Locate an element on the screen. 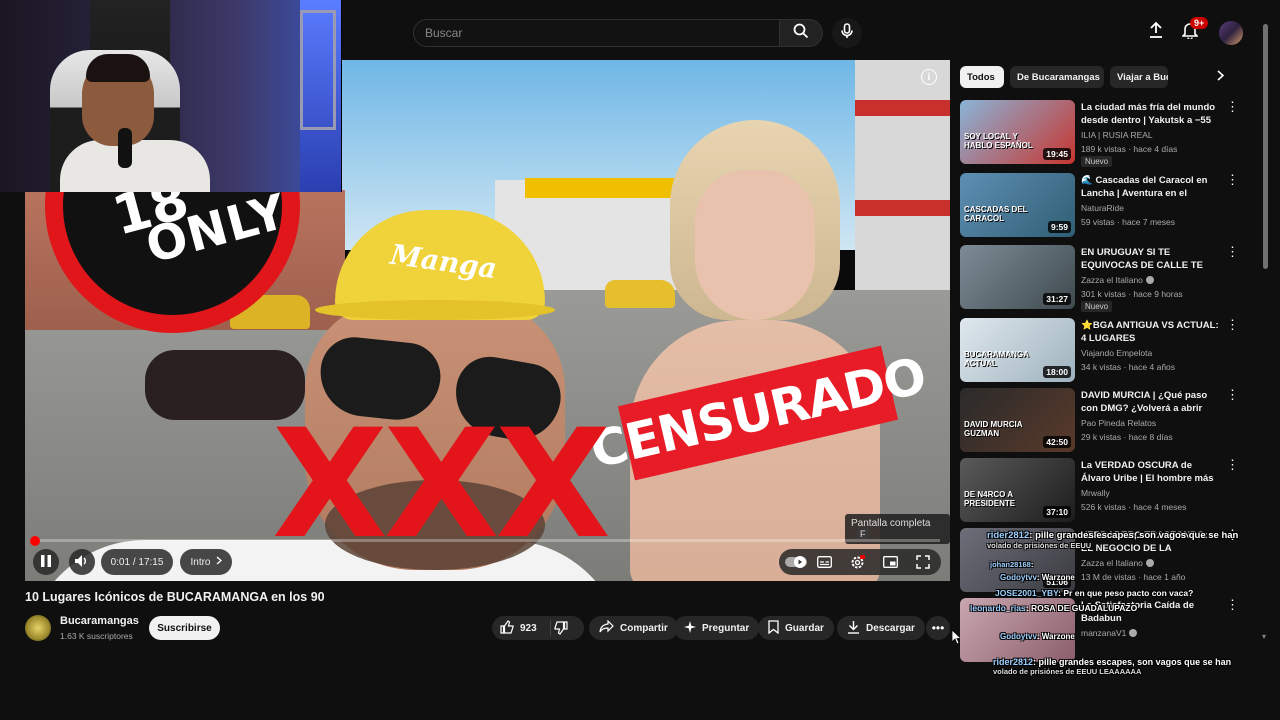  dislike-button is located at coordinates (561, 630).